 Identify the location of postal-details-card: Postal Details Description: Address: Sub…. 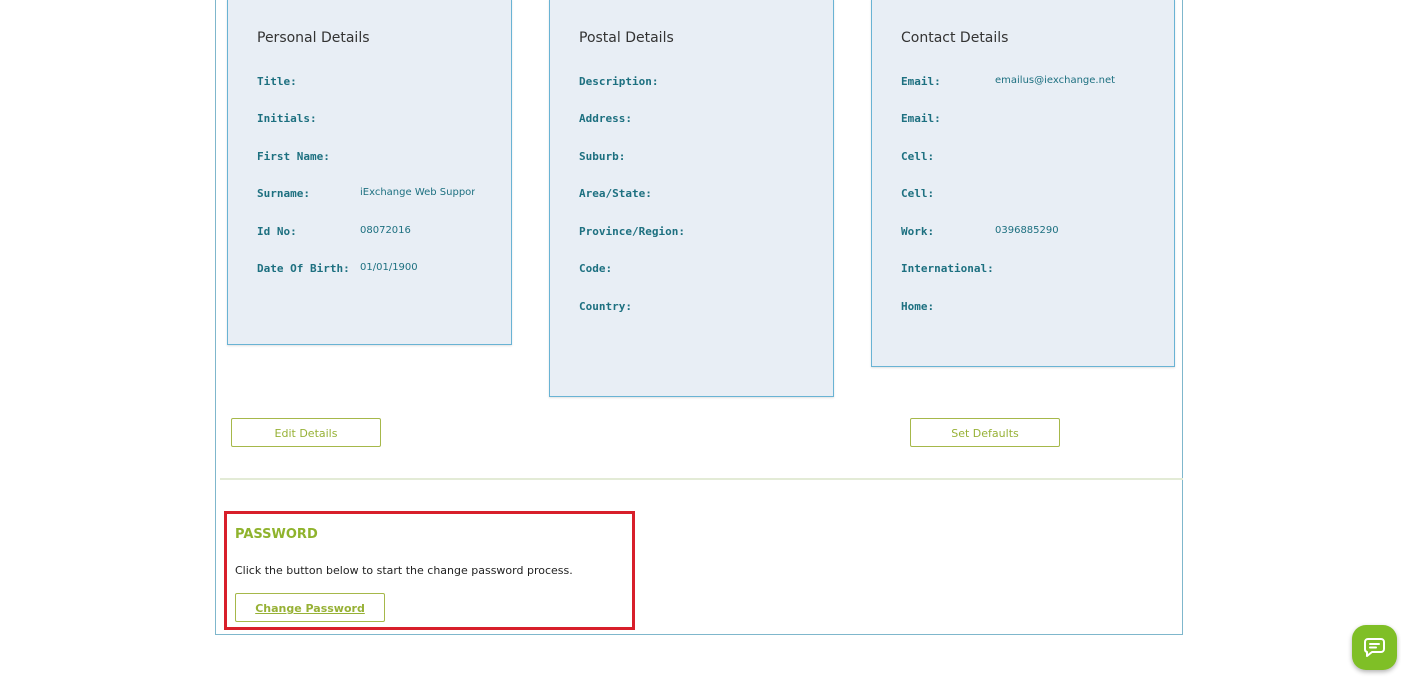
(691, 198).